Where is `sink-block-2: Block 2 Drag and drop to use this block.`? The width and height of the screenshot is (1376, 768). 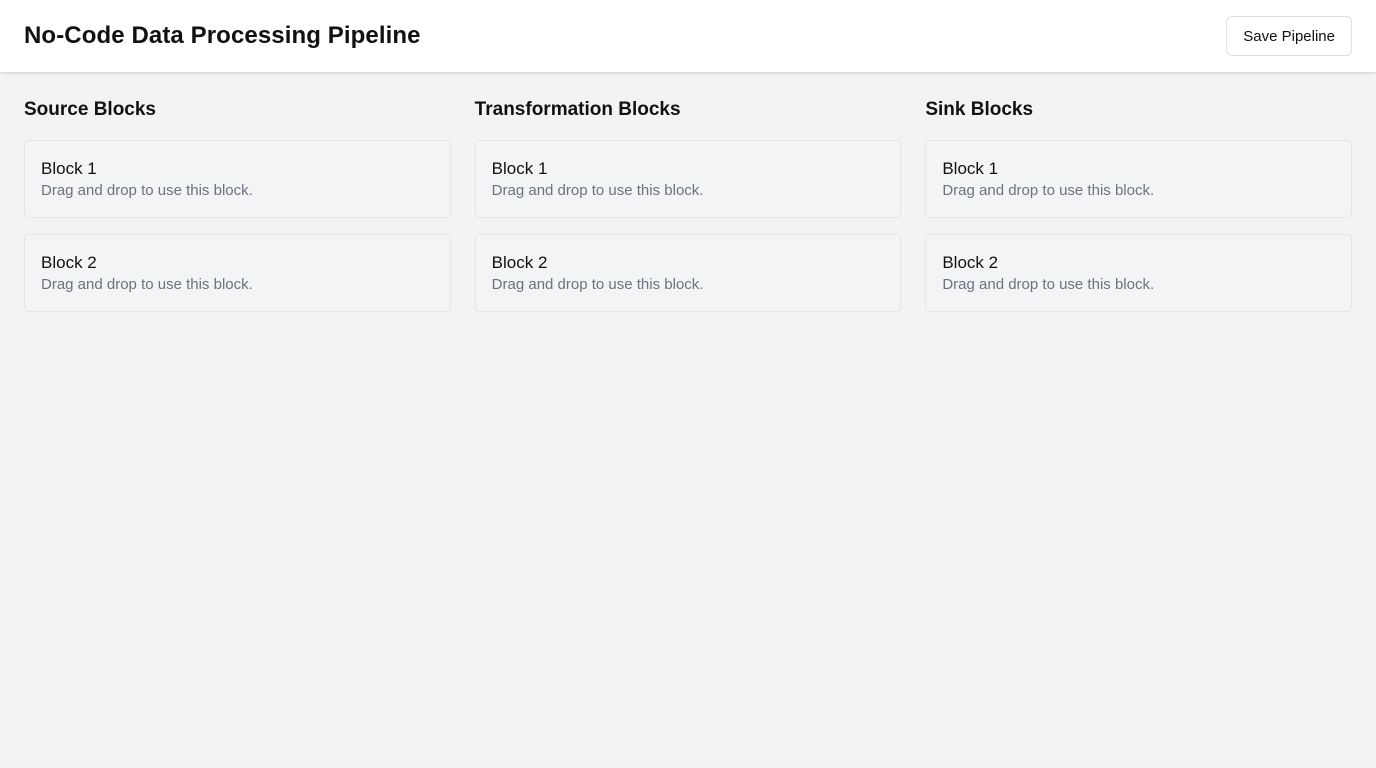 sink-block-2: Block 2 Drag and drop to use this block. is located at coordinates (1139, 273).